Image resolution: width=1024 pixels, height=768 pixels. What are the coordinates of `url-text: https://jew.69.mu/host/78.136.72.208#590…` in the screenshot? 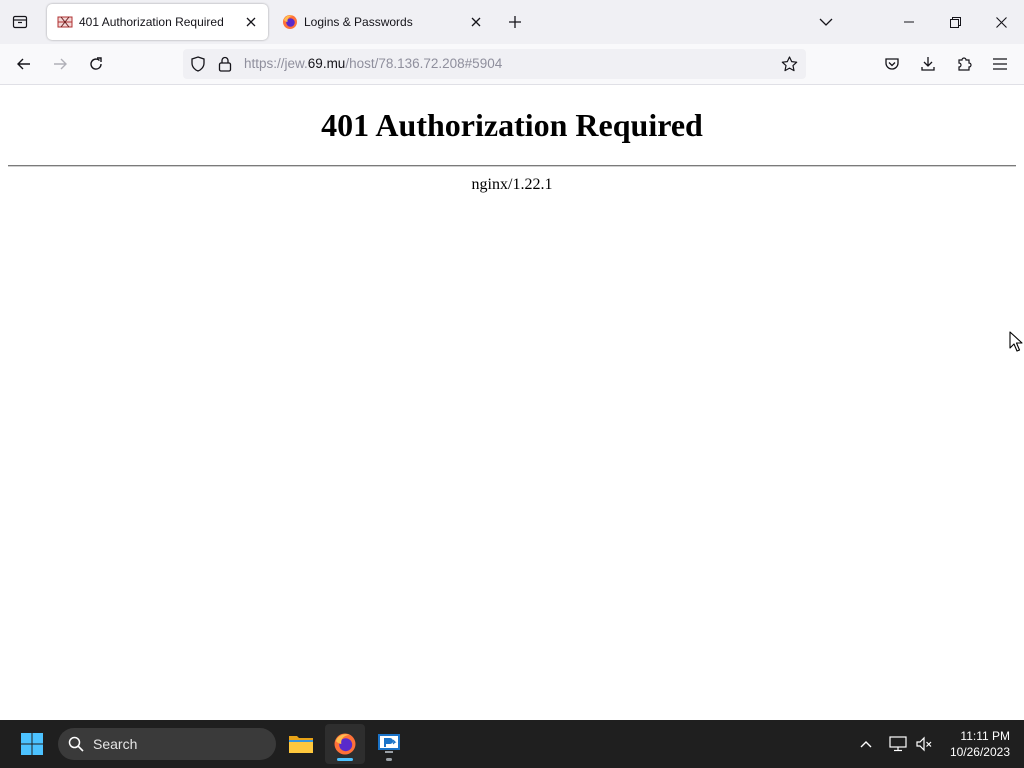 It's located at (373, 64).